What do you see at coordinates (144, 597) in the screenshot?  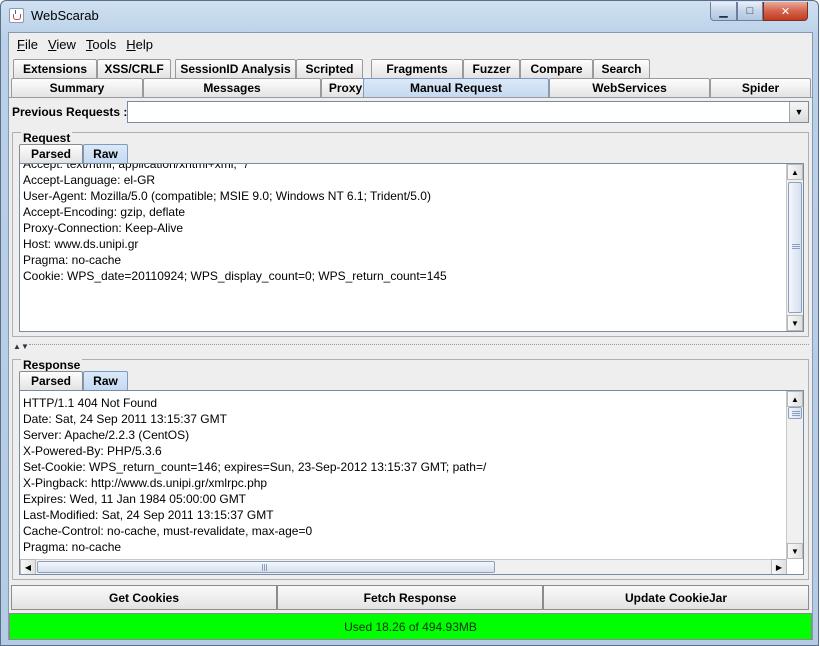 I see `get-cookies-button: Get Cookies` at bounding box center [144, 597].